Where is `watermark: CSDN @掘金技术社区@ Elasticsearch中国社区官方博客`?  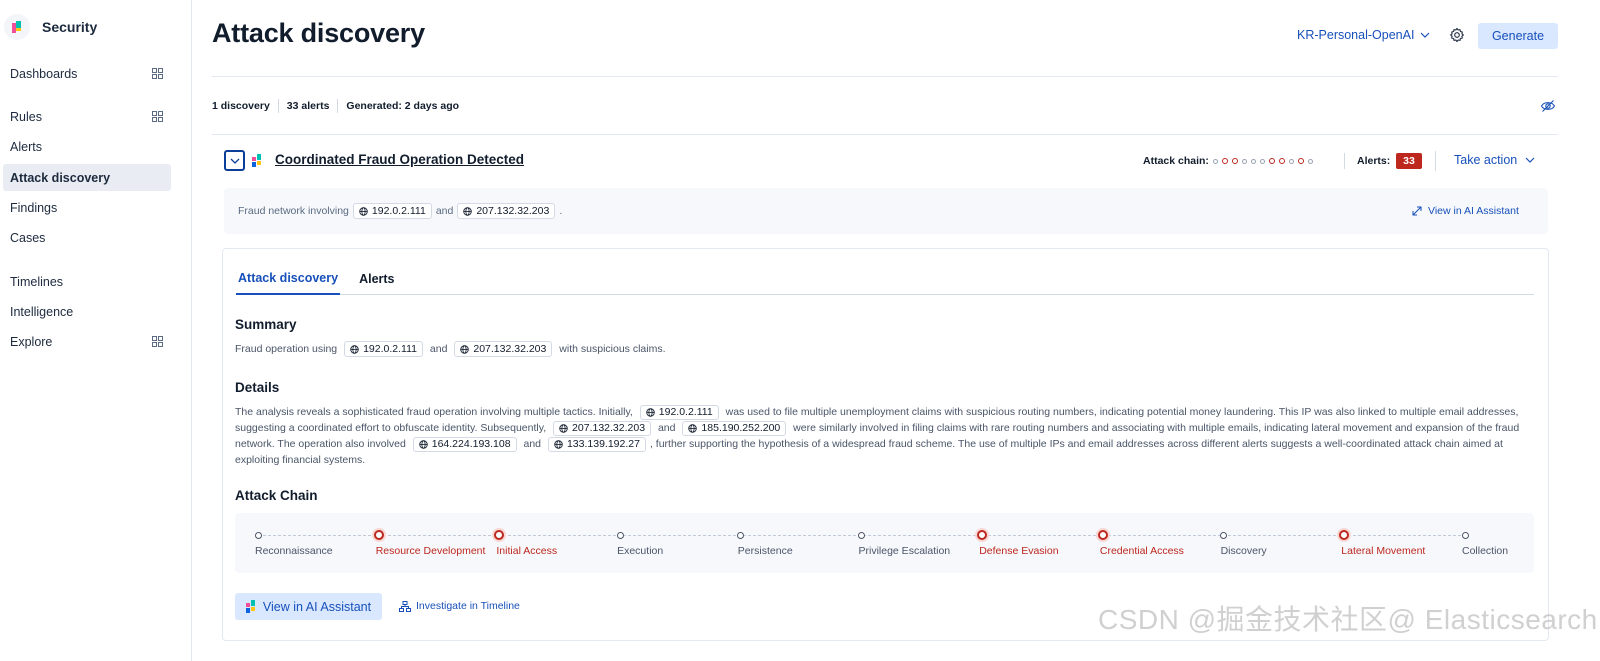
watermark: CSDN @掘金技术社区@ Elasticsearch中国社区官方博客 is located at coordinates (1349, 619).